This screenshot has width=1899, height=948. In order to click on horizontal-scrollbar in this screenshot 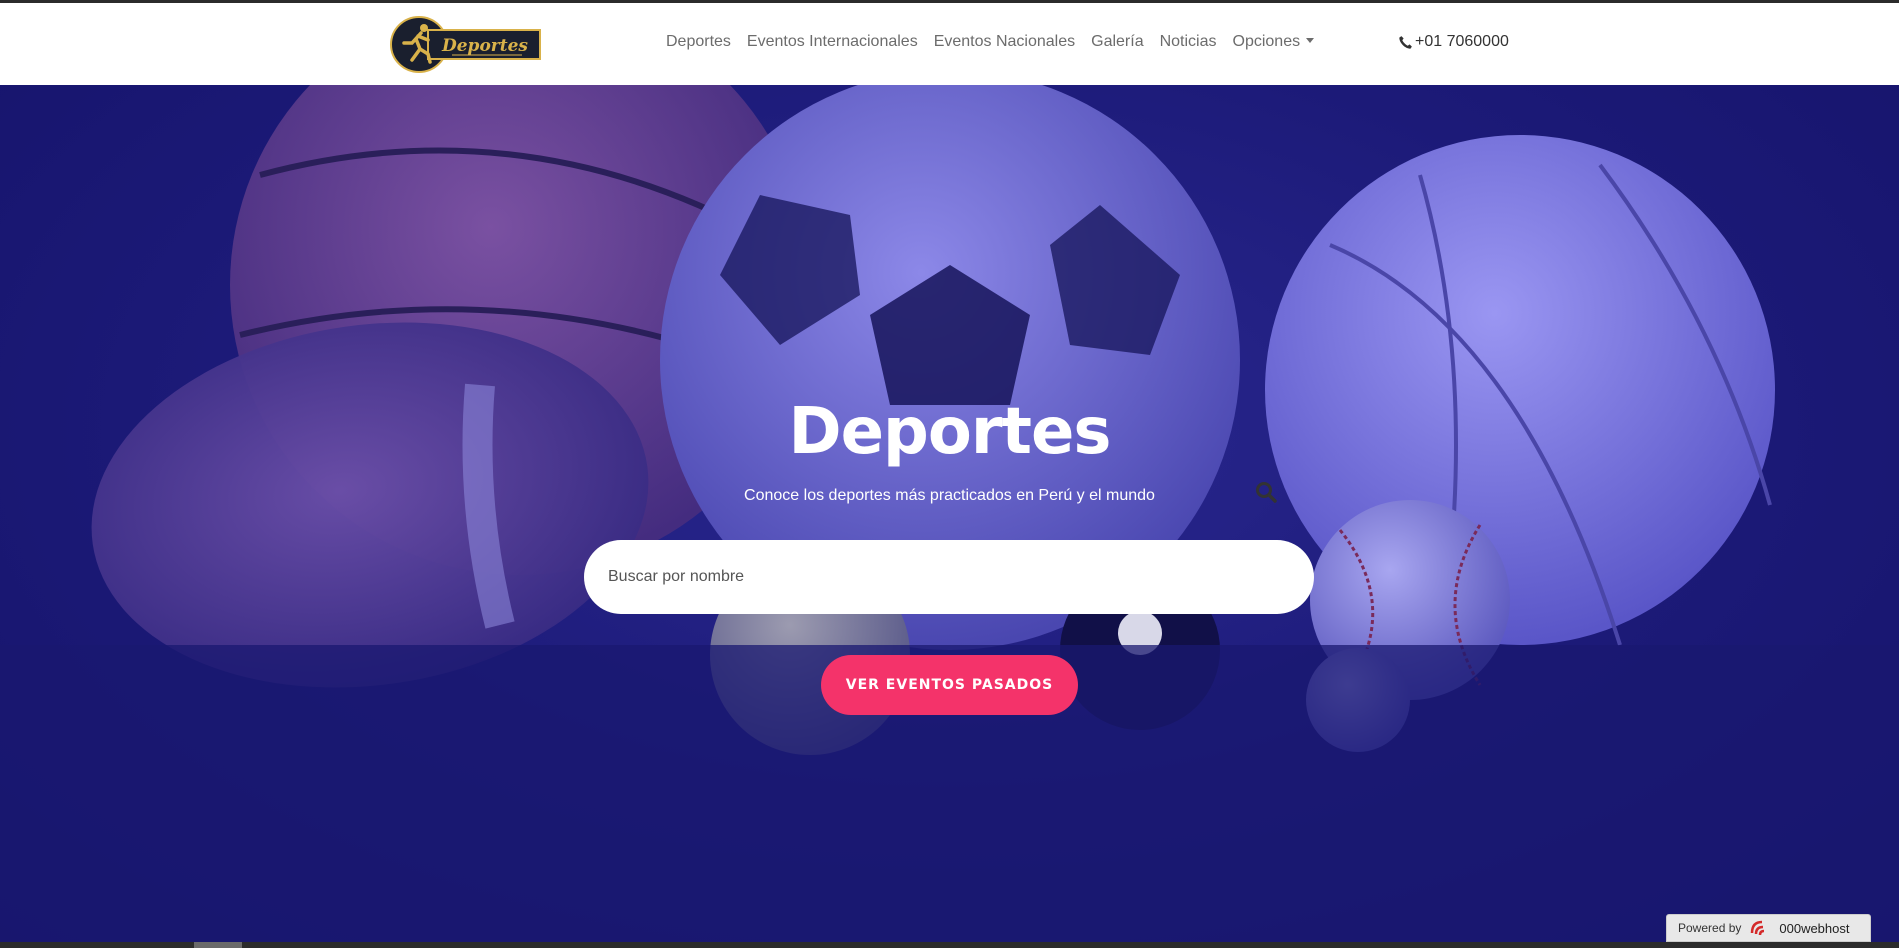, I will do `click(949, 945)`.